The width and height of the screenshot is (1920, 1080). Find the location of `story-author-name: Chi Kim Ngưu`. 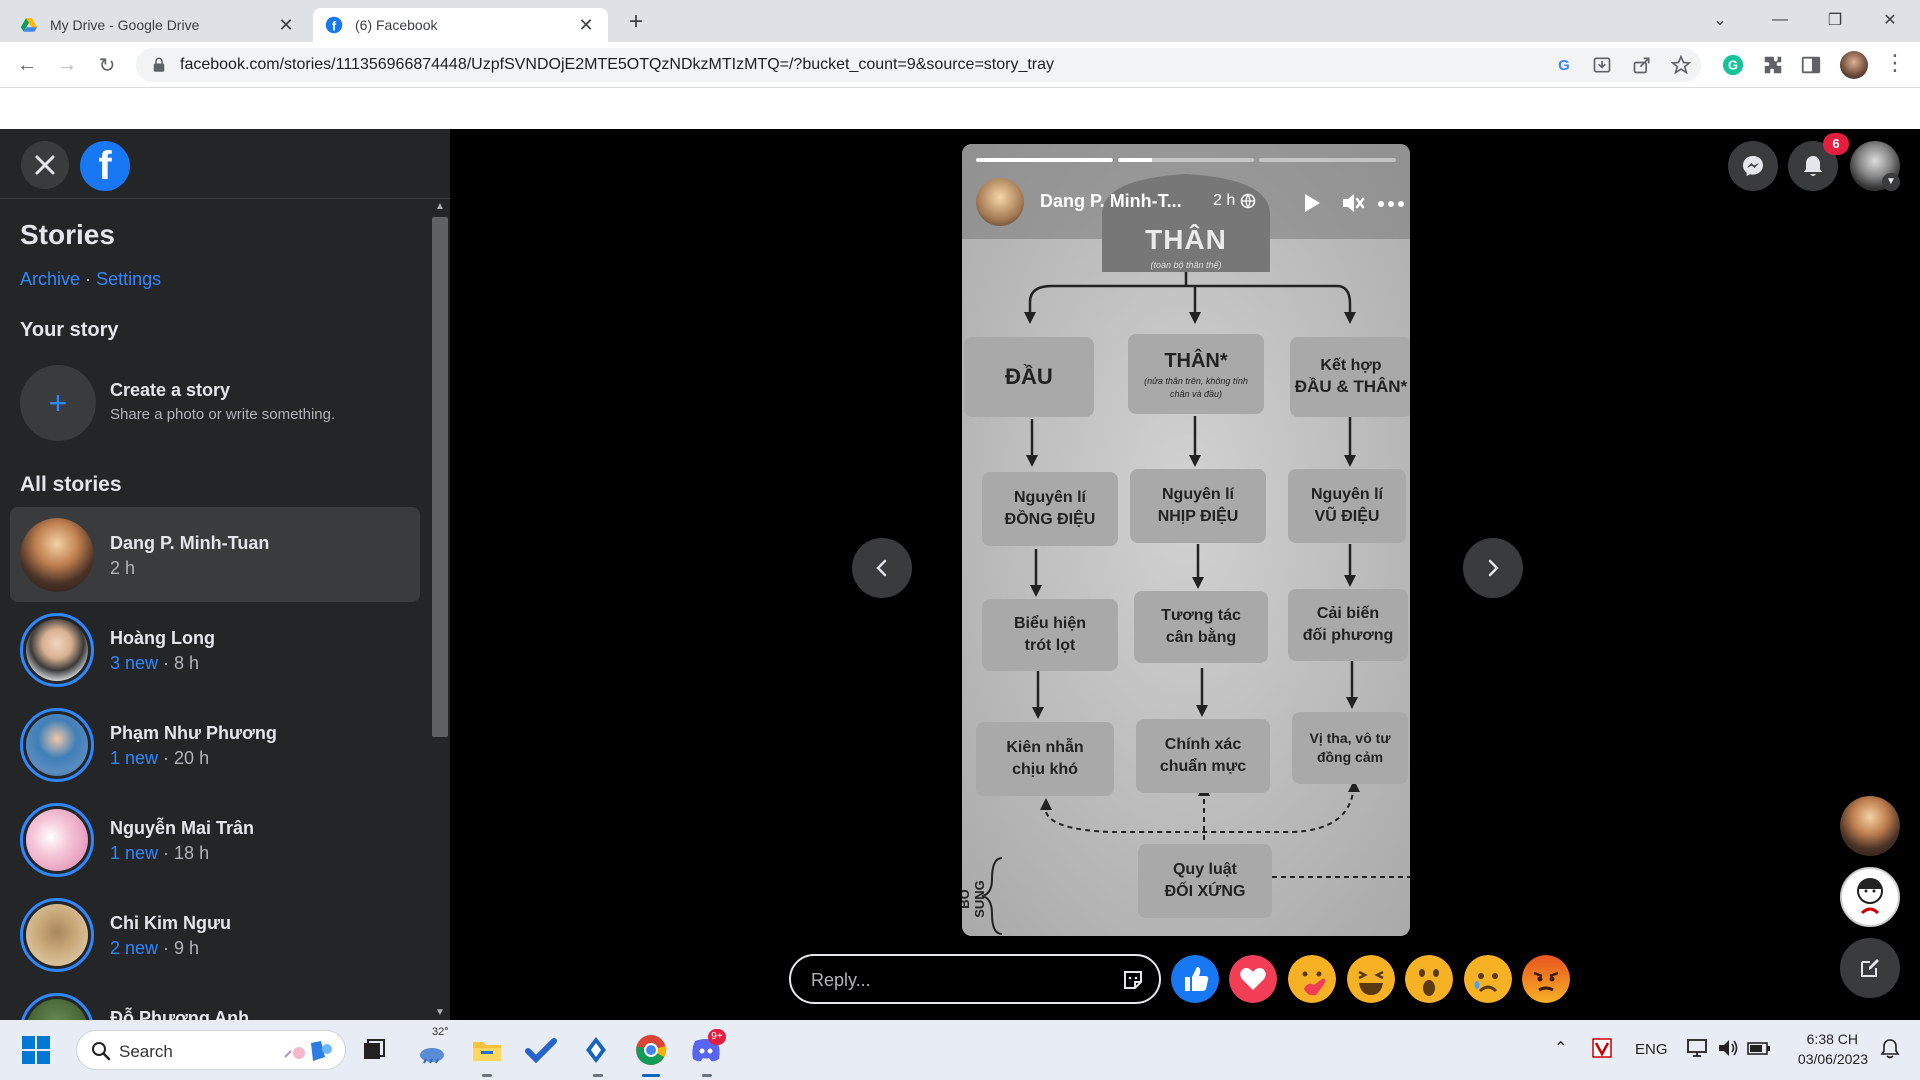

story-author-name: Chi Kim Ngưu is located at coordinates (171, 923).